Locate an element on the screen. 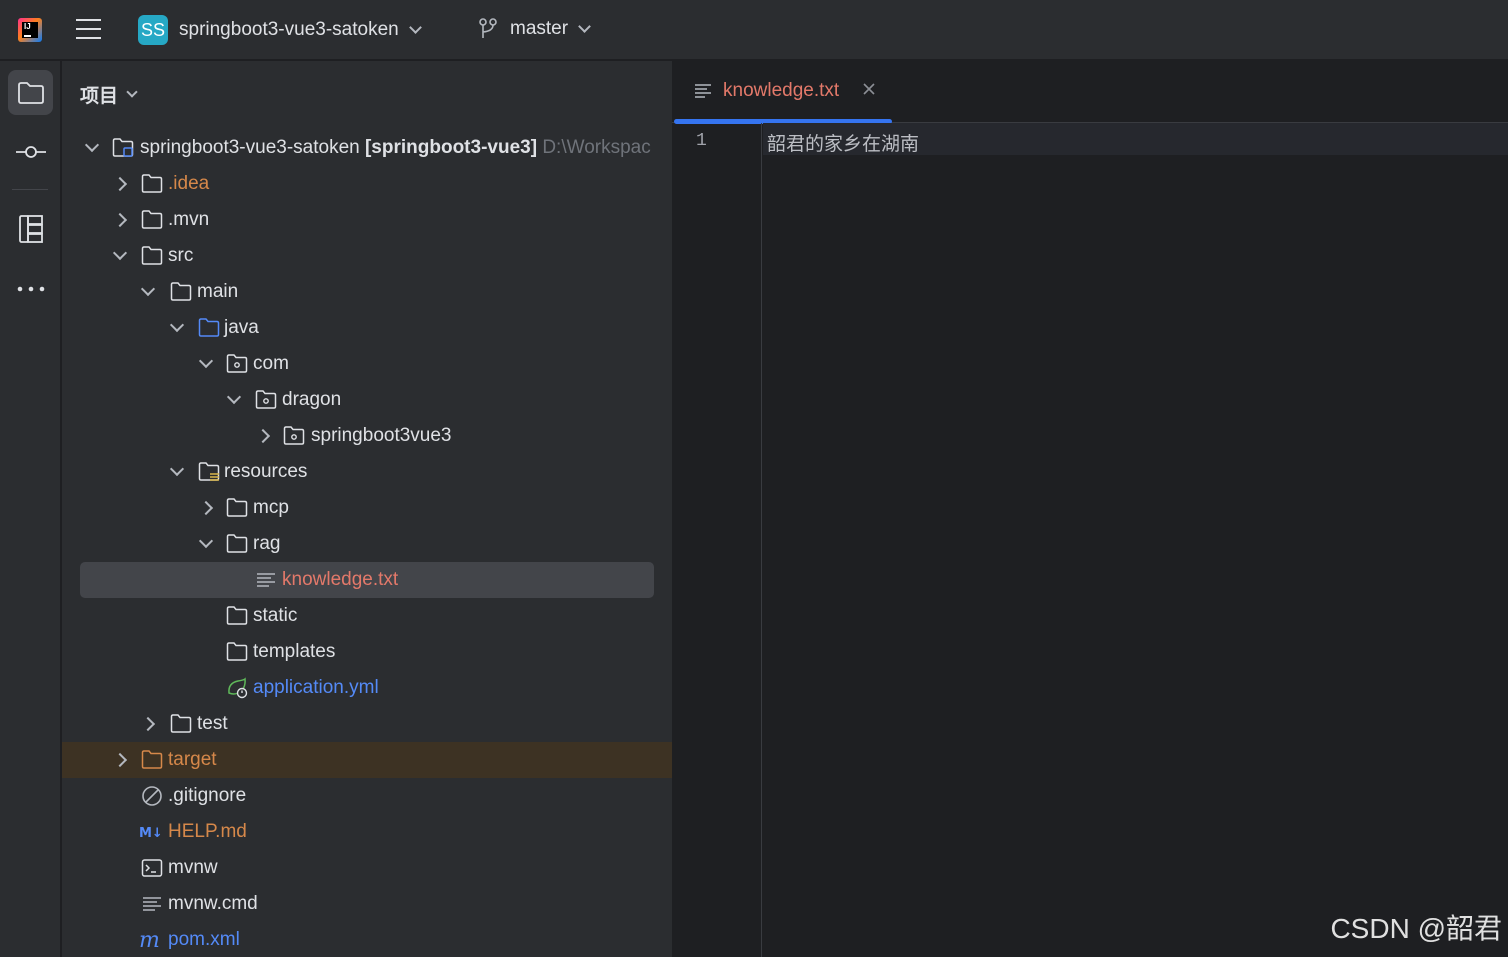 The width and height of the screenshot is (1508, 957). intellij-logo-icon: IJ is located at coordinates (30, 30).